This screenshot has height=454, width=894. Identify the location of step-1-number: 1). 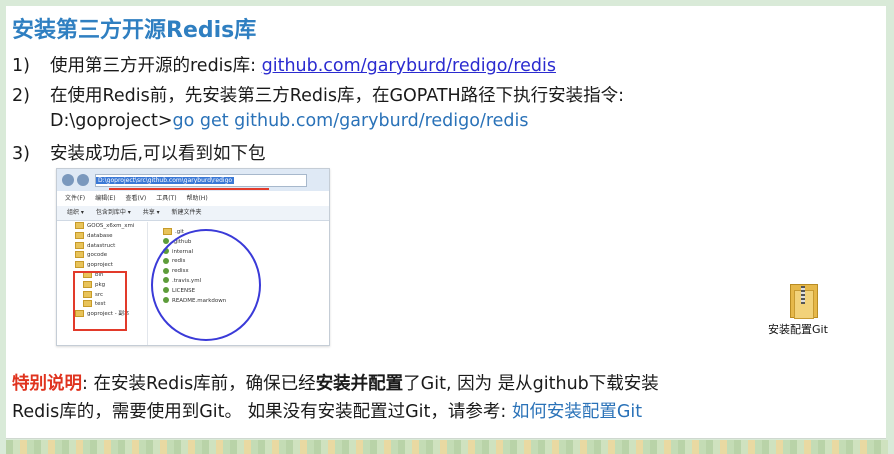
(21, 66).